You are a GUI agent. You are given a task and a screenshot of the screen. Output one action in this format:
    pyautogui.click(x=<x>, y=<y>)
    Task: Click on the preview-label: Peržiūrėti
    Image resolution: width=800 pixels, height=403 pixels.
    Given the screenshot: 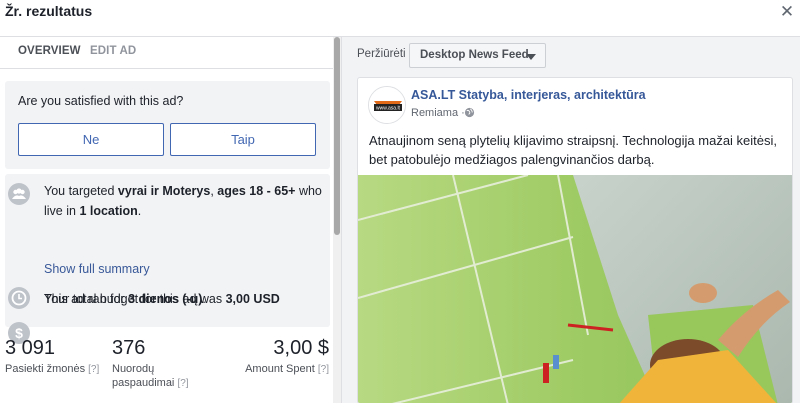 What is the action you would take?
    pyautogui.click(x=381, y=54)
    